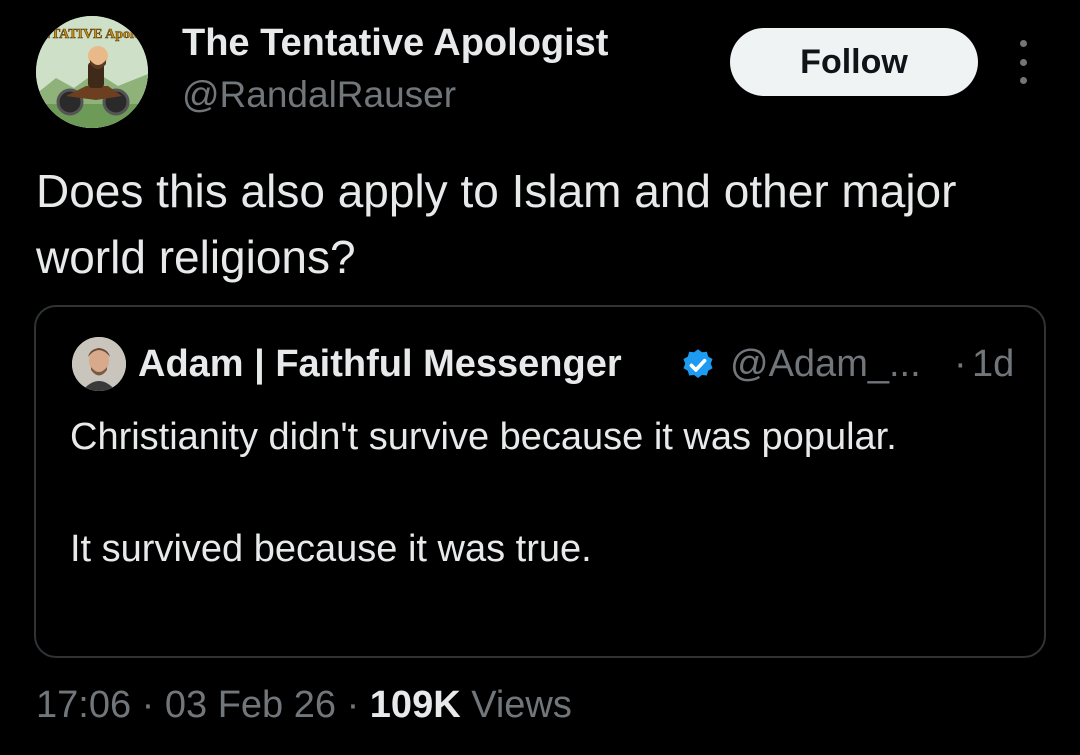  Describe the element at coordinates (83, 705) in the screenshot. I see `post-time: 17:06` at that location.